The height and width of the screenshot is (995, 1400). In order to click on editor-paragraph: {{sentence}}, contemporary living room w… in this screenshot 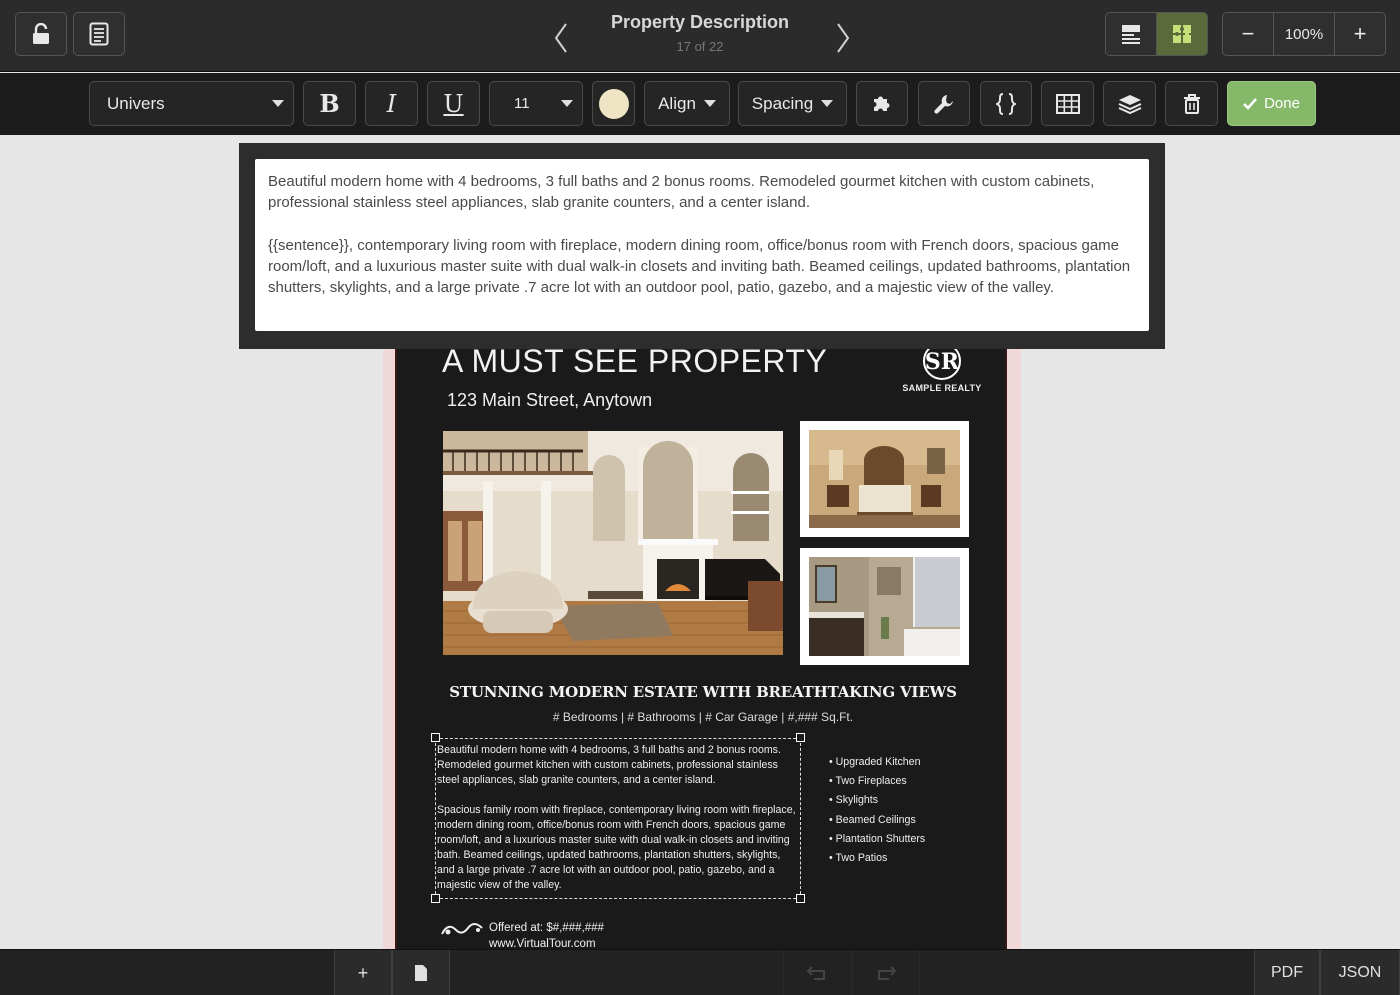, I will do `click(699, 266)`.